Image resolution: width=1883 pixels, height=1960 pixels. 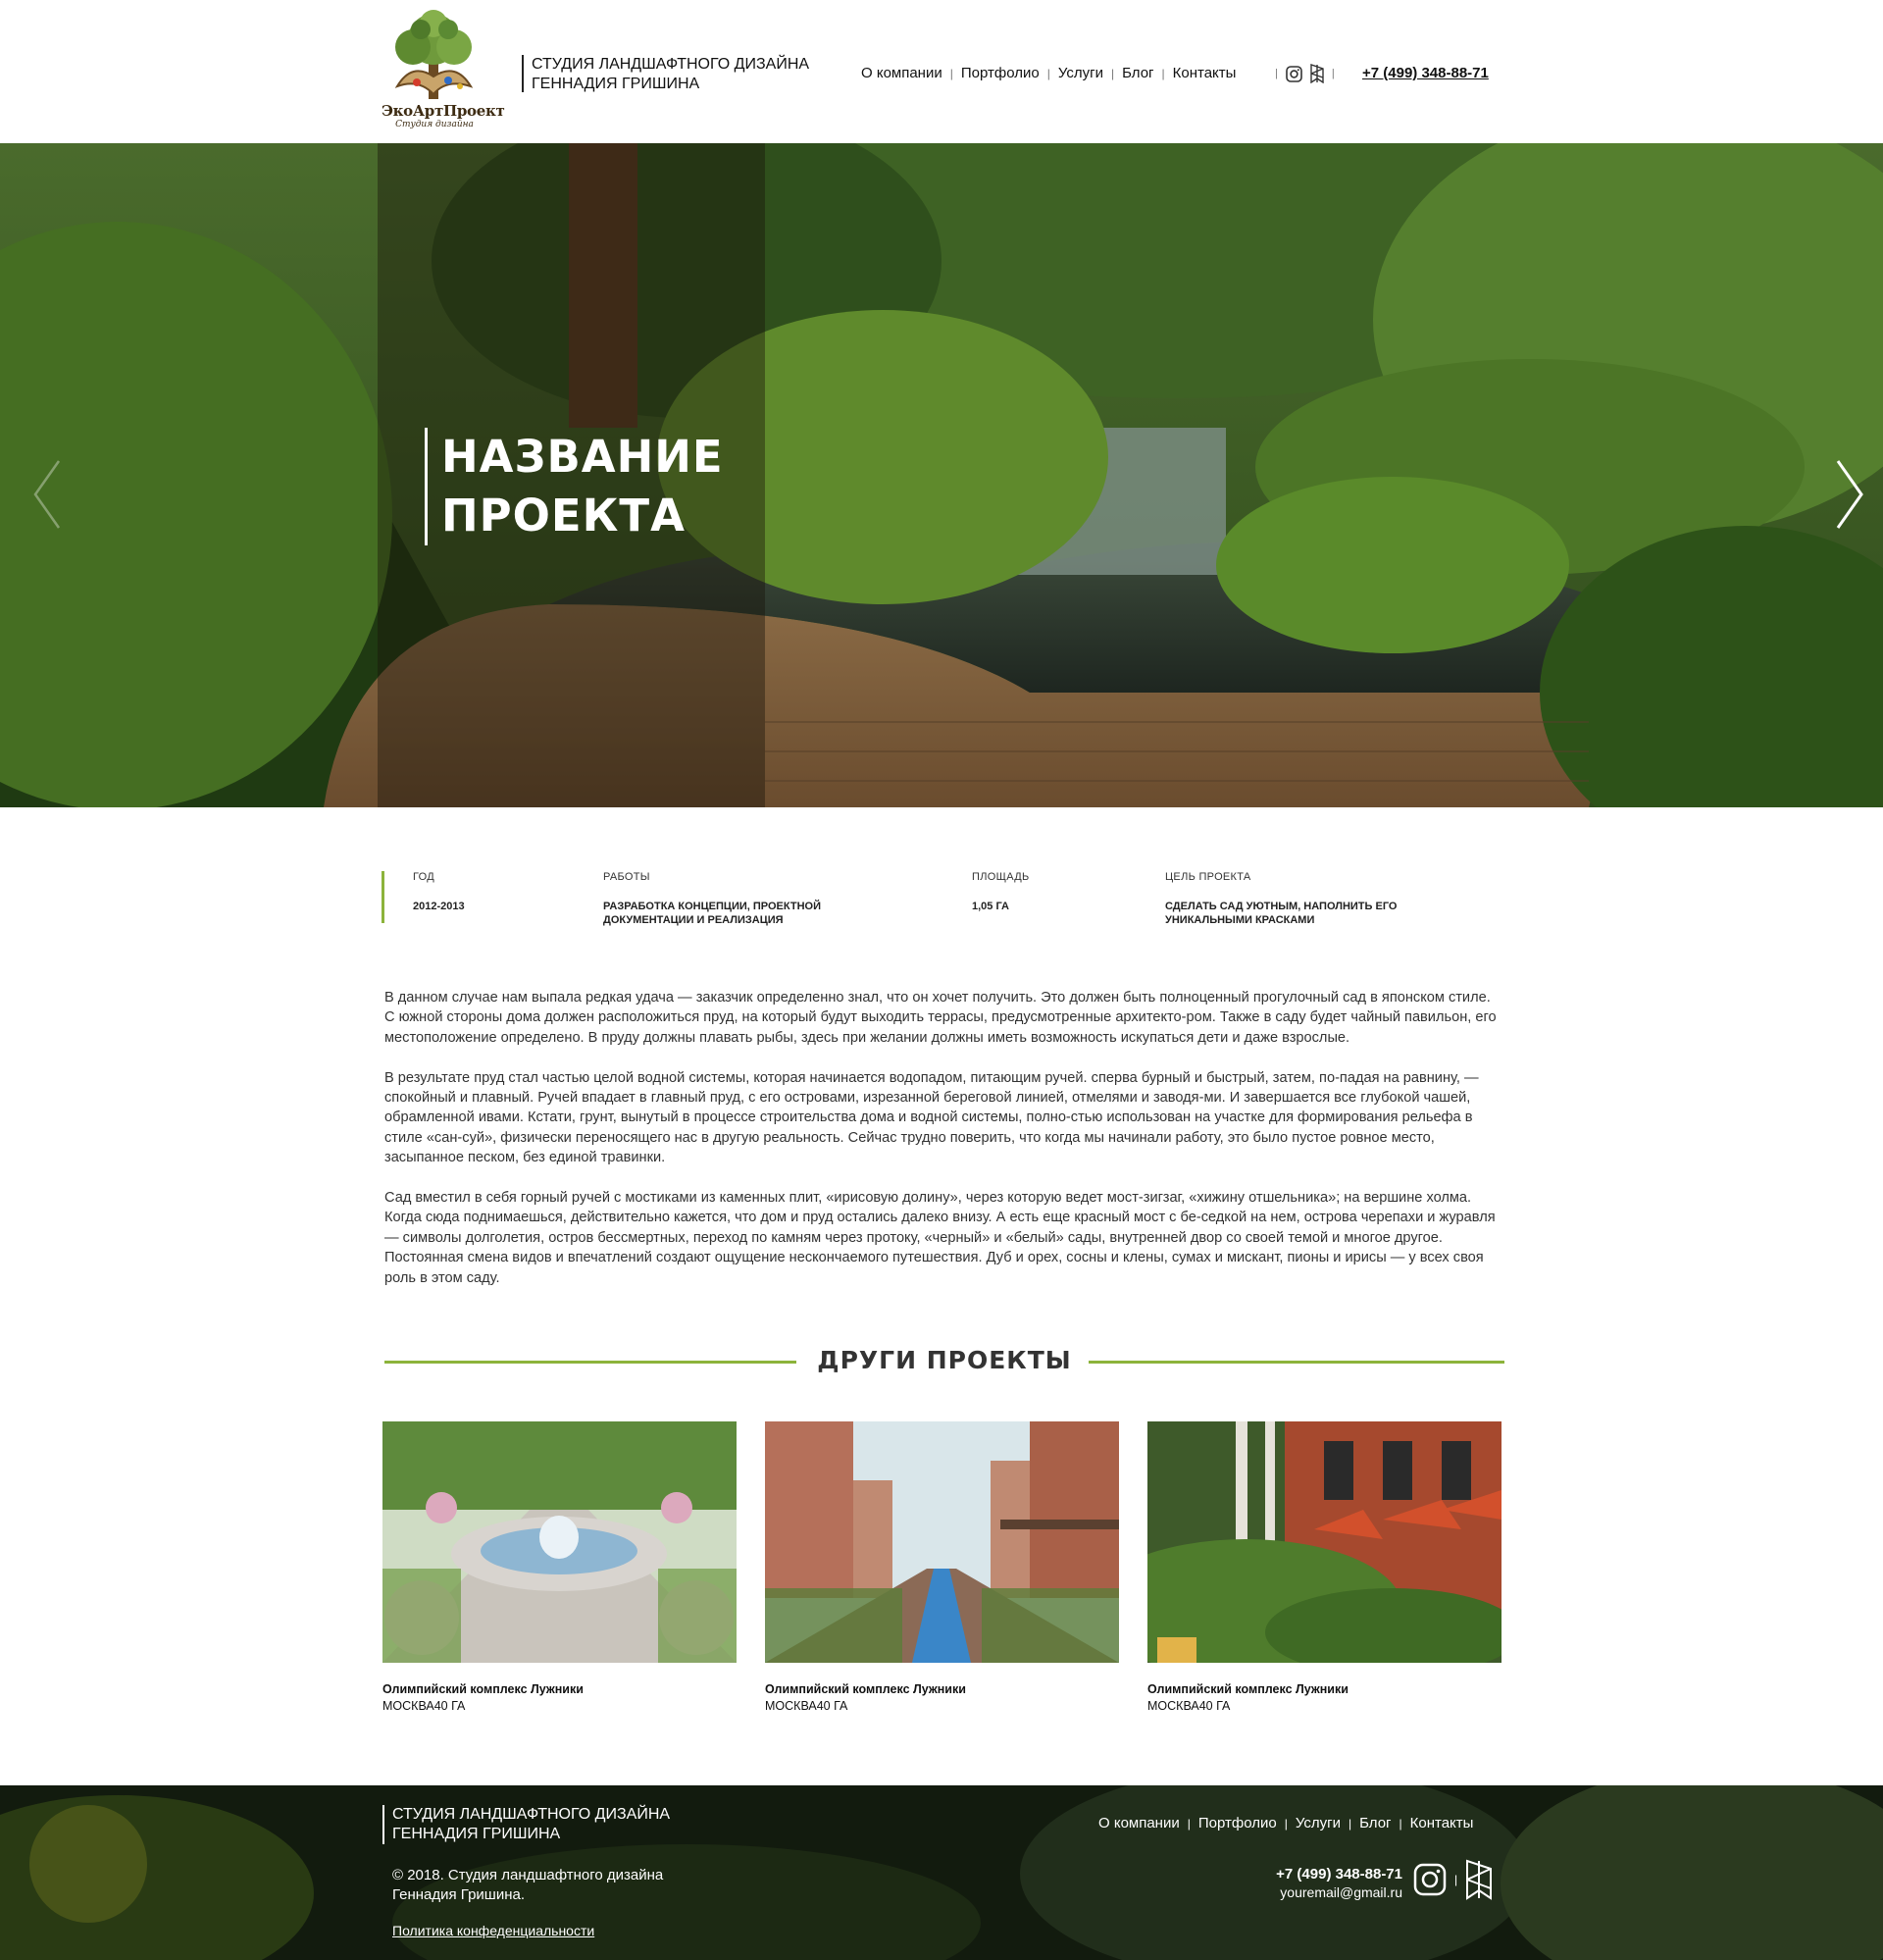 I want to click on tree-logo-icon, so click(x=434, y=54).